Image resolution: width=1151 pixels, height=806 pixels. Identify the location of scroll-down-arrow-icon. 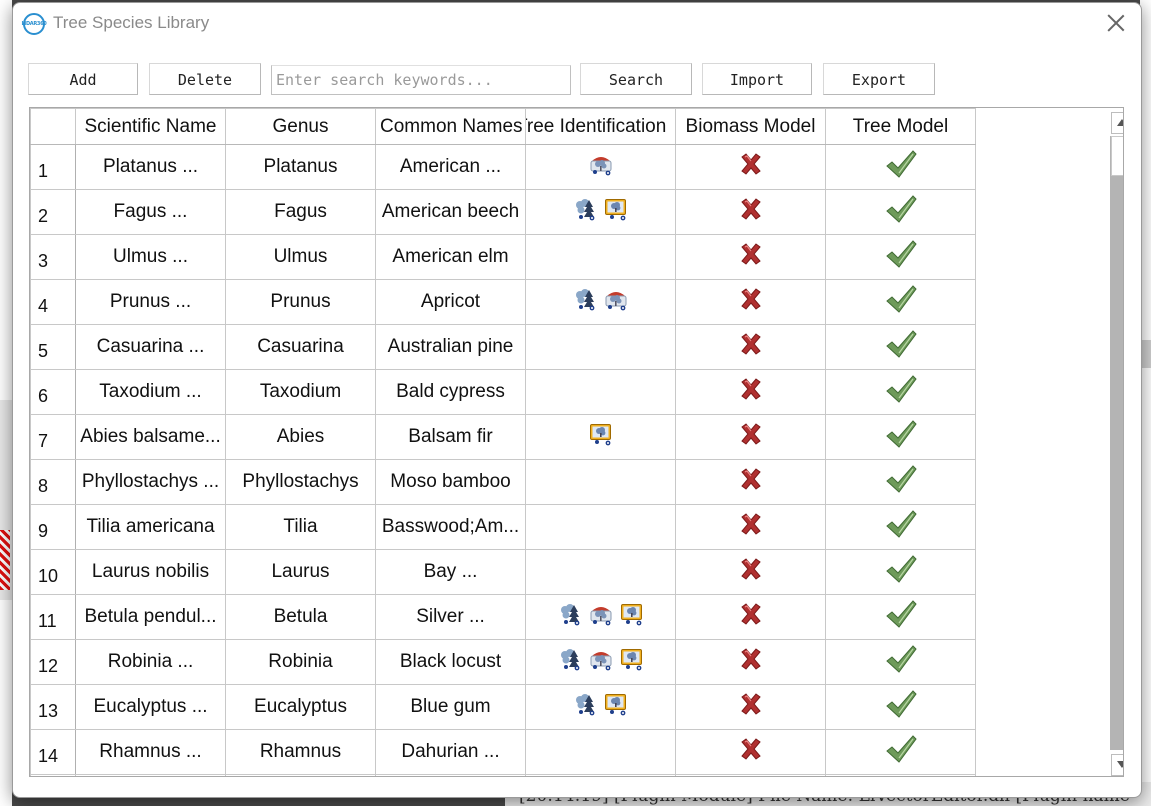
(1117, 765).